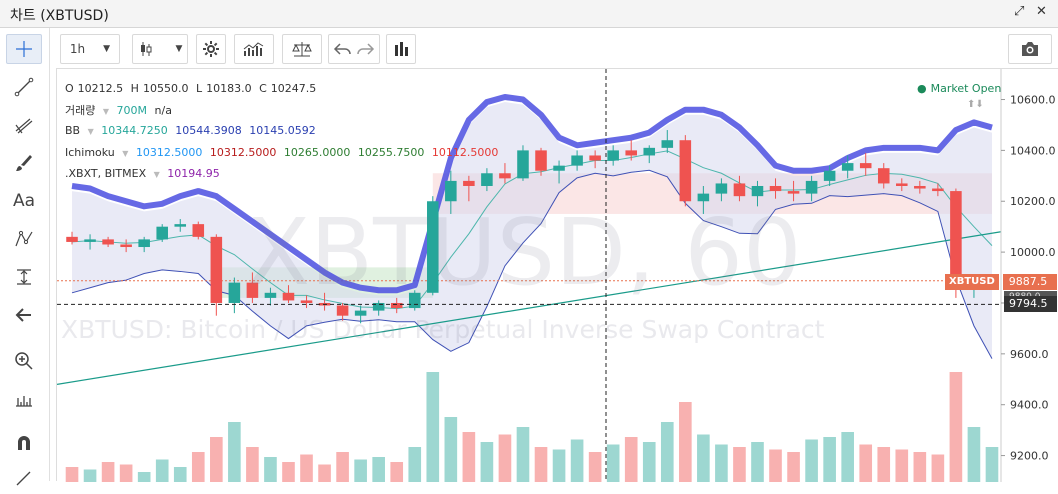  What do you see at coordinates (24, 239) in the screenshot?
I see `pattern-tool-icon` at bounding box center [24, 239].